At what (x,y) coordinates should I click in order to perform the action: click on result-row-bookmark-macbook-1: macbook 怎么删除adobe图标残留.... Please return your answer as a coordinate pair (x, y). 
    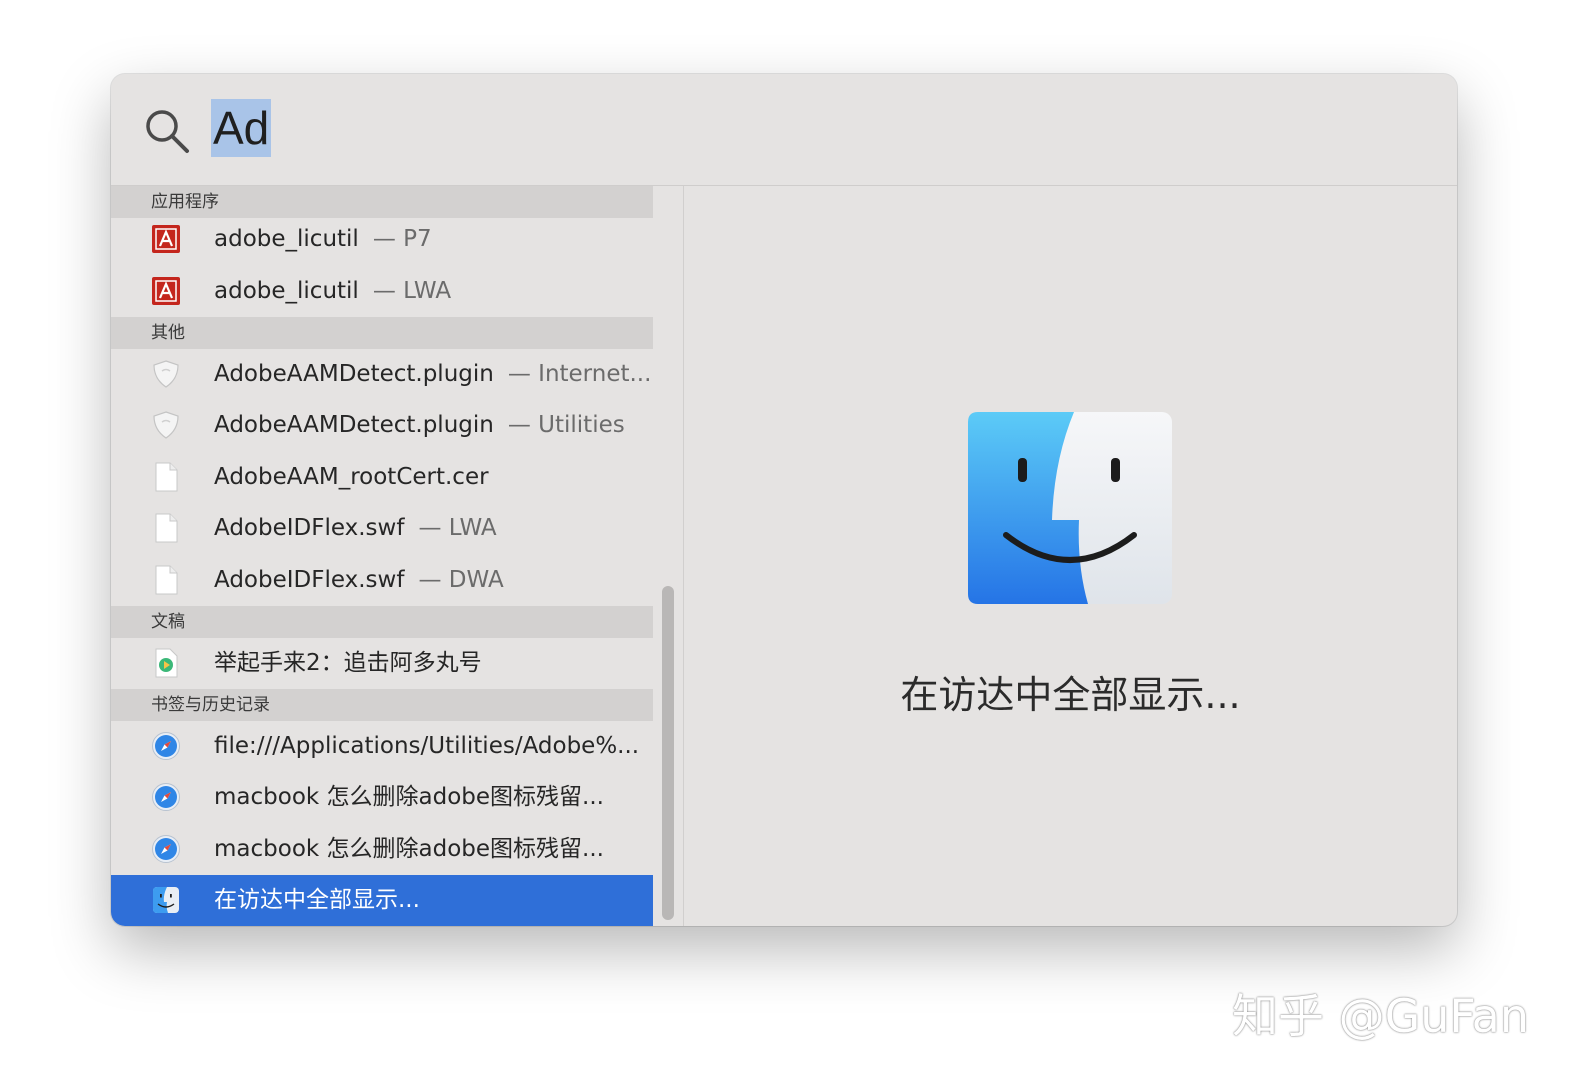
    Looking at the image, I should click on (382, 797).